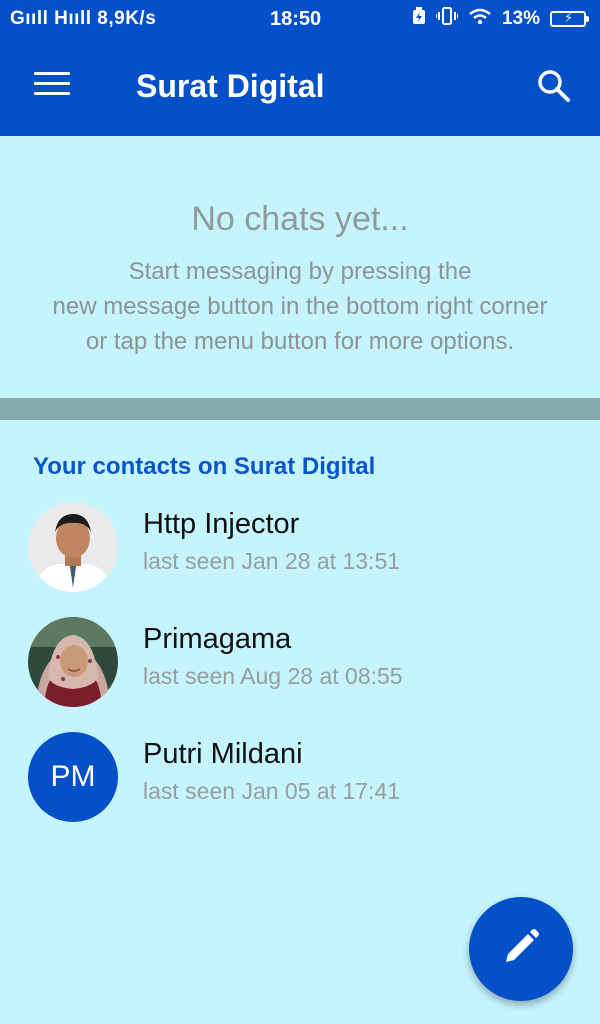 This screenshot has width=600, height=1024. I want to click on section-divider, so click(300, 409).